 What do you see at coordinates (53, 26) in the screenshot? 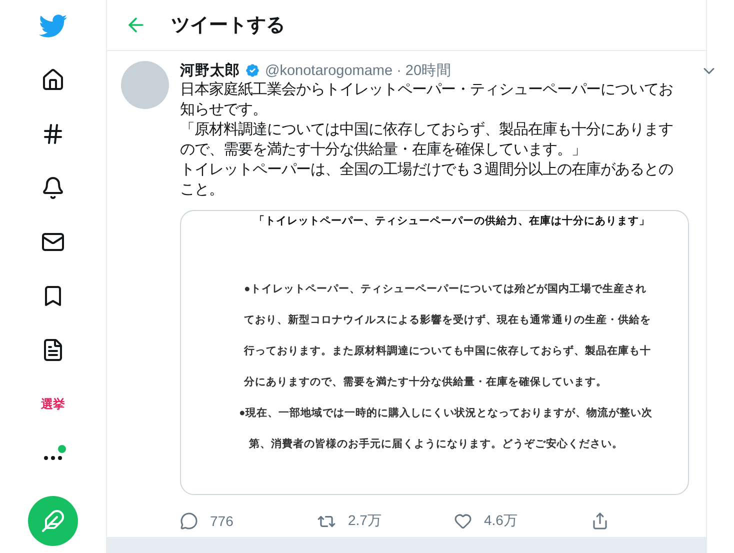
I see `bird-icon` at bounding box center [53, 26].